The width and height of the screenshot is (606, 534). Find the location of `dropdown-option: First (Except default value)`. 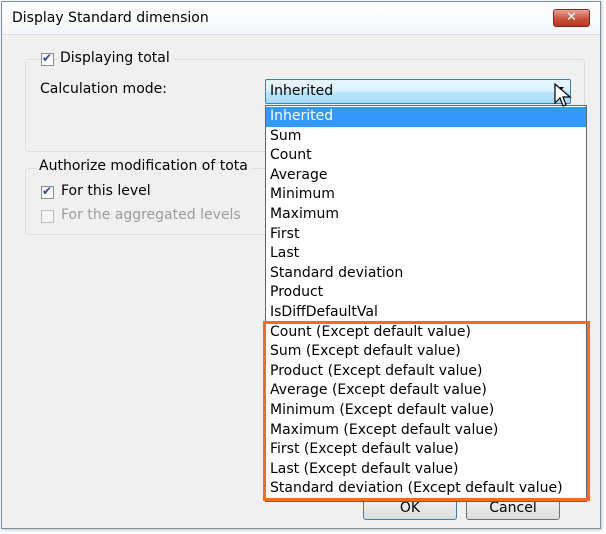

dropdown-option: First (Except default value) is located at coordinates (426, 450).